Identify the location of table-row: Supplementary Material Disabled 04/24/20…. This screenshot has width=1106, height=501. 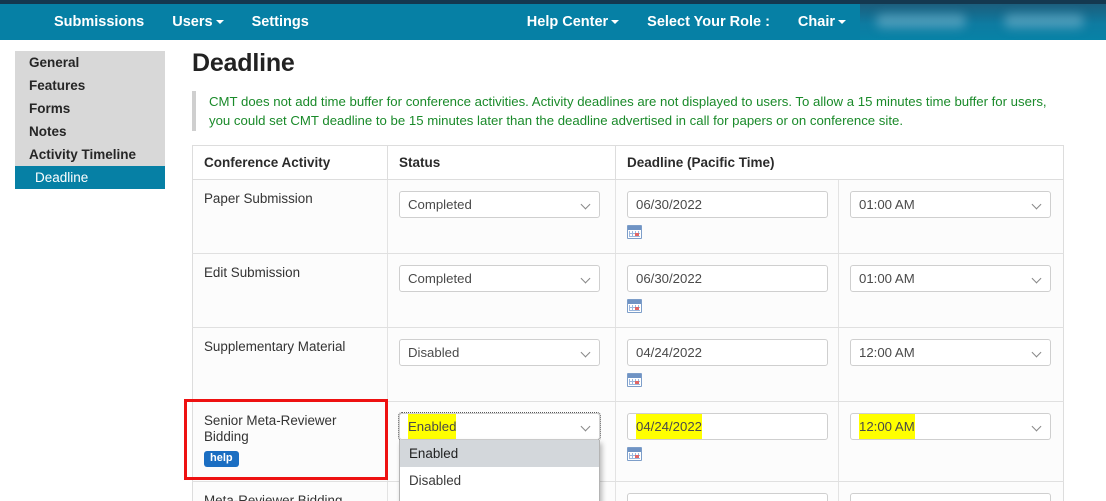
(628, 364).